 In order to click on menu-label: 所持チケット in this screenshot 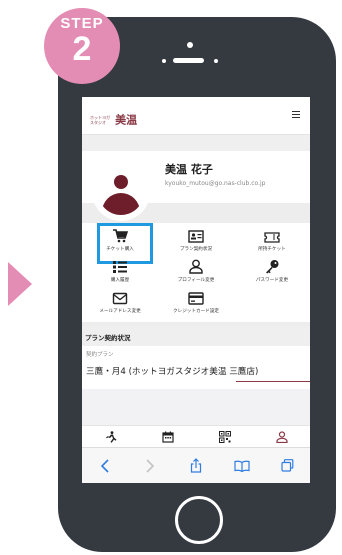, I will do `click(272, 249)`.